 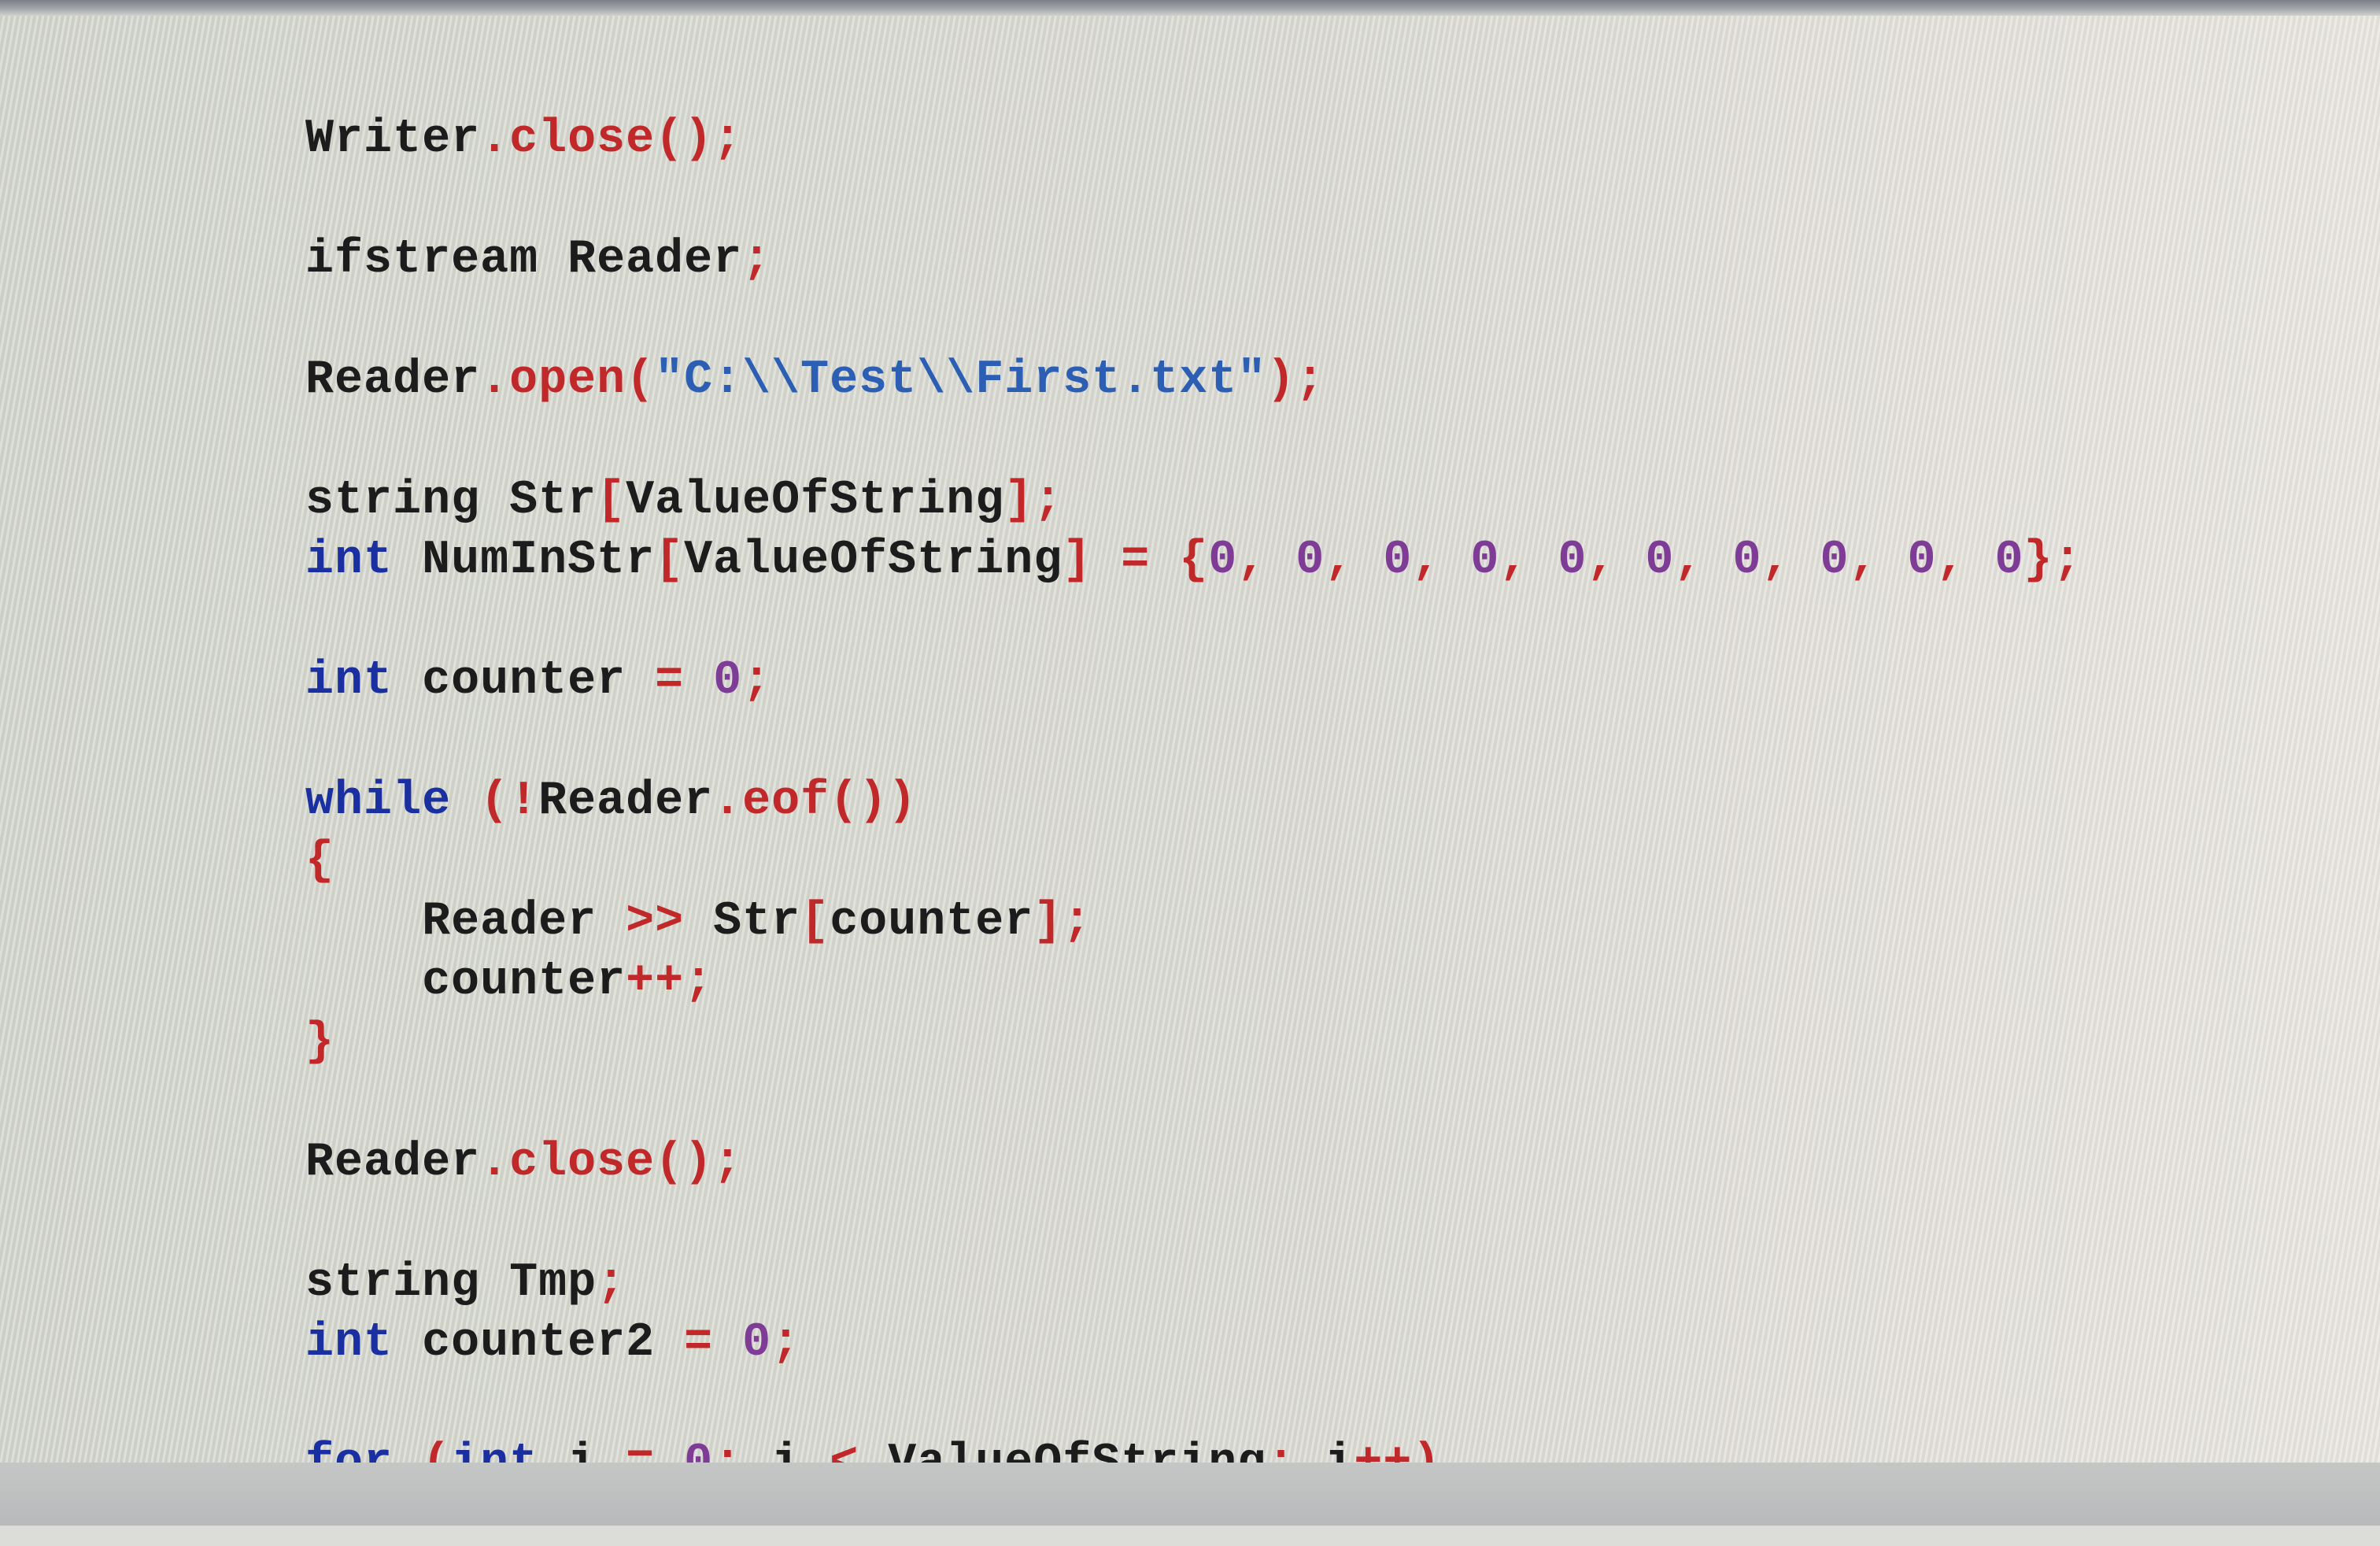 What do you see at coordinates (451, 232) in the screenshot?
I see `code-line-2: ifstream Reader;` at bounding box center [451, 232].